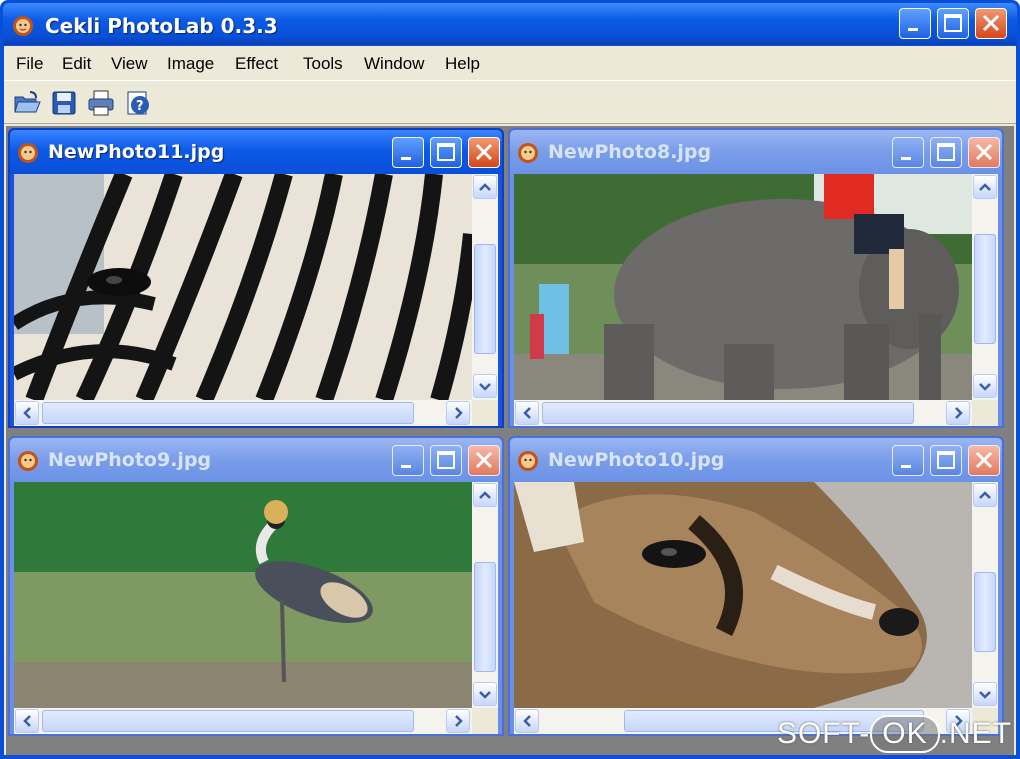 The height and width of the screenshot is (759, 1020). What do you see at coordinates (243, 287) in the screenshot?
I see `photo-zebra` at bounding box center [243, 287].